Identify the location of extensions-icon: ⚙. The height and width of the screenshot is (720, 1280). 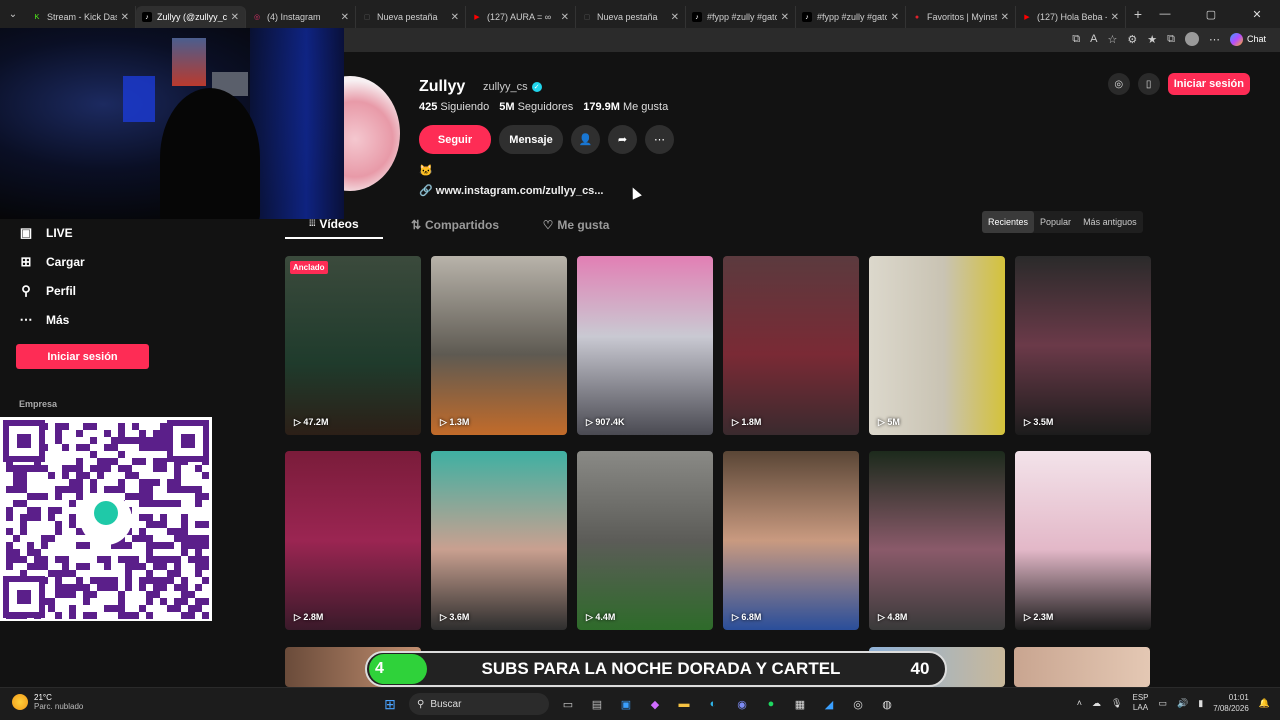
(1132, 39).